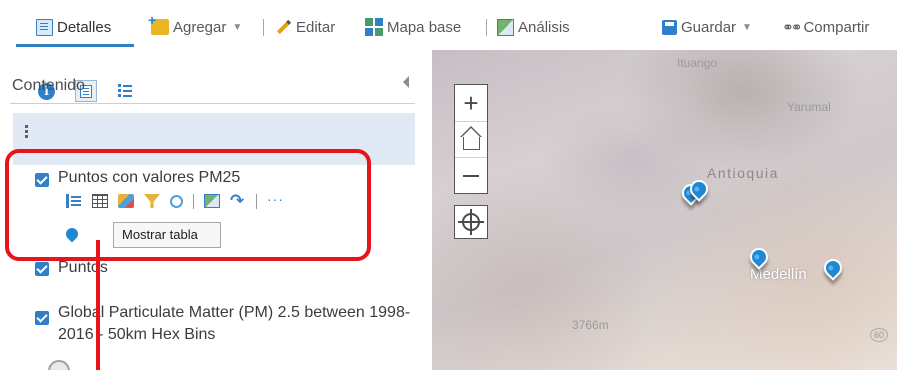  What do you see at coordinates (125, 91) in the screenshot?
I see `legend-icon` at bounding box center [125, 91].